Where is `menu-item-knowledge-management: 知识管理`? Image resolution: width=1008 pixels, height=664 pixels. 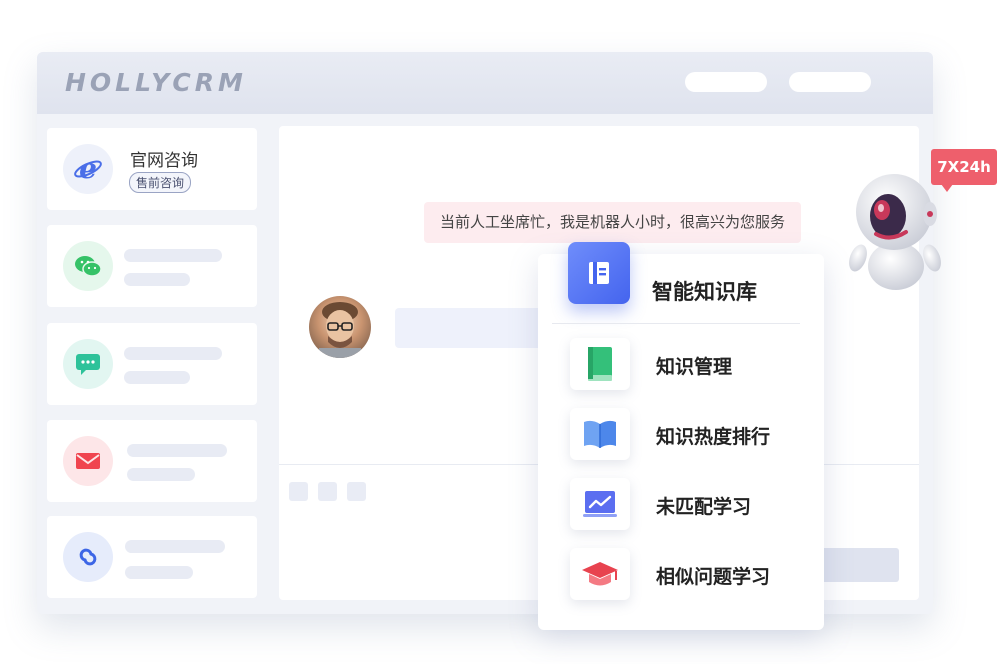
menu-item-knowledge-management: 知识管理 is located at coordinates (688, 369).